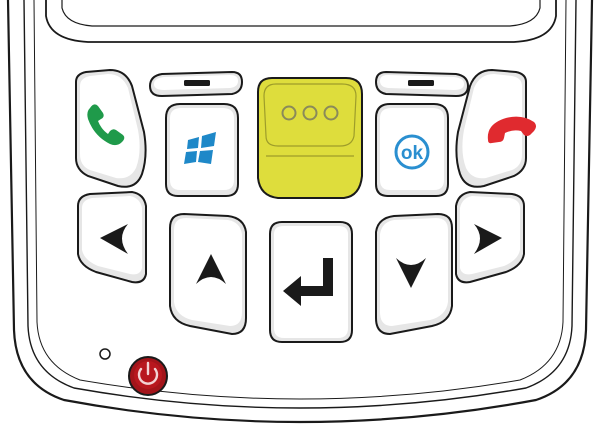 Image resolution: width=602 pixels, height=430 pixels. I want to click on right-soft-key, so click(422, 84).